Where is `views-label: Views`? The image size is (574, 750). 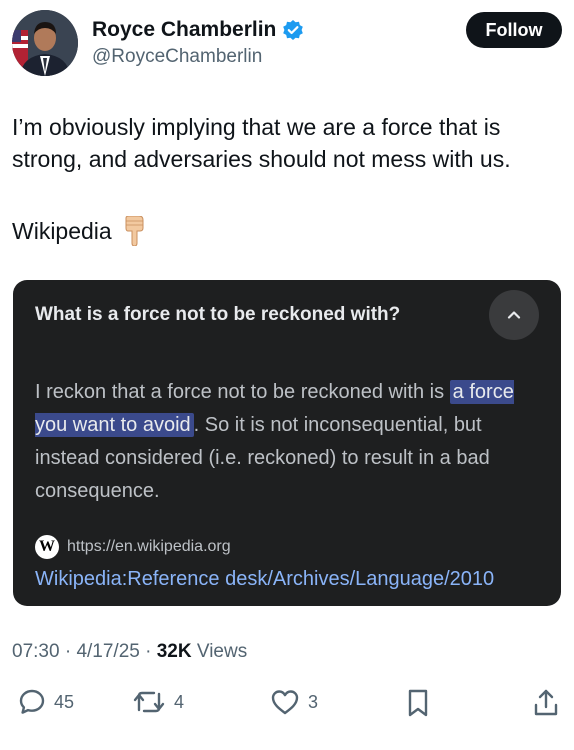 views-label: Views is located at coordinates (222, 651).